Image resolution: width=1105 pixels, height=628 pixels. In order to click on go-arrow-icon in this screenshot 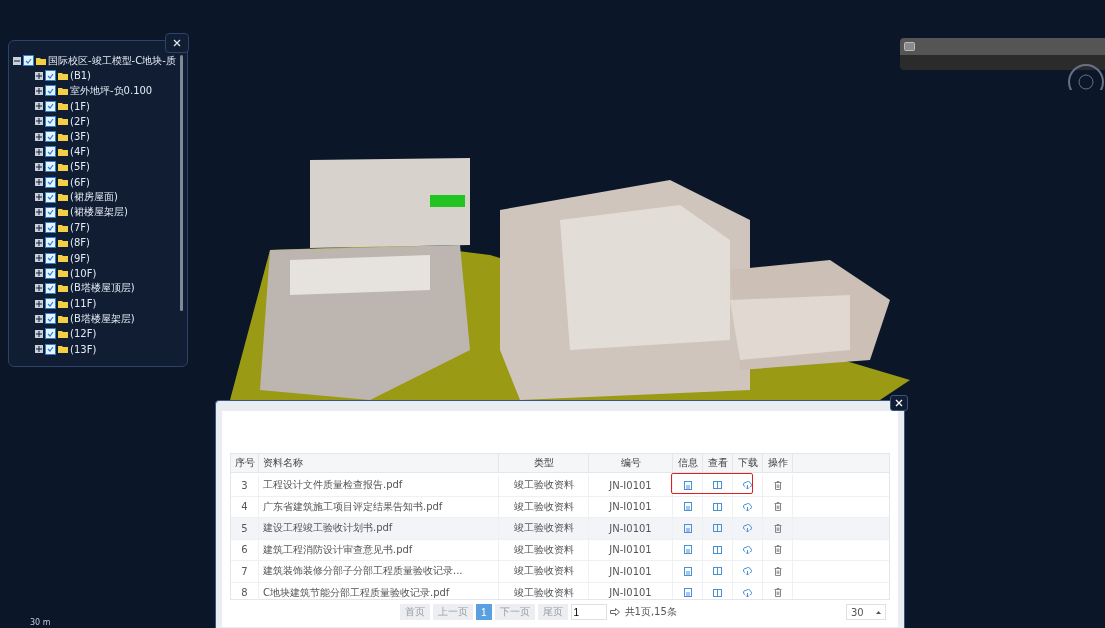, I will do `click(614, 612)`.